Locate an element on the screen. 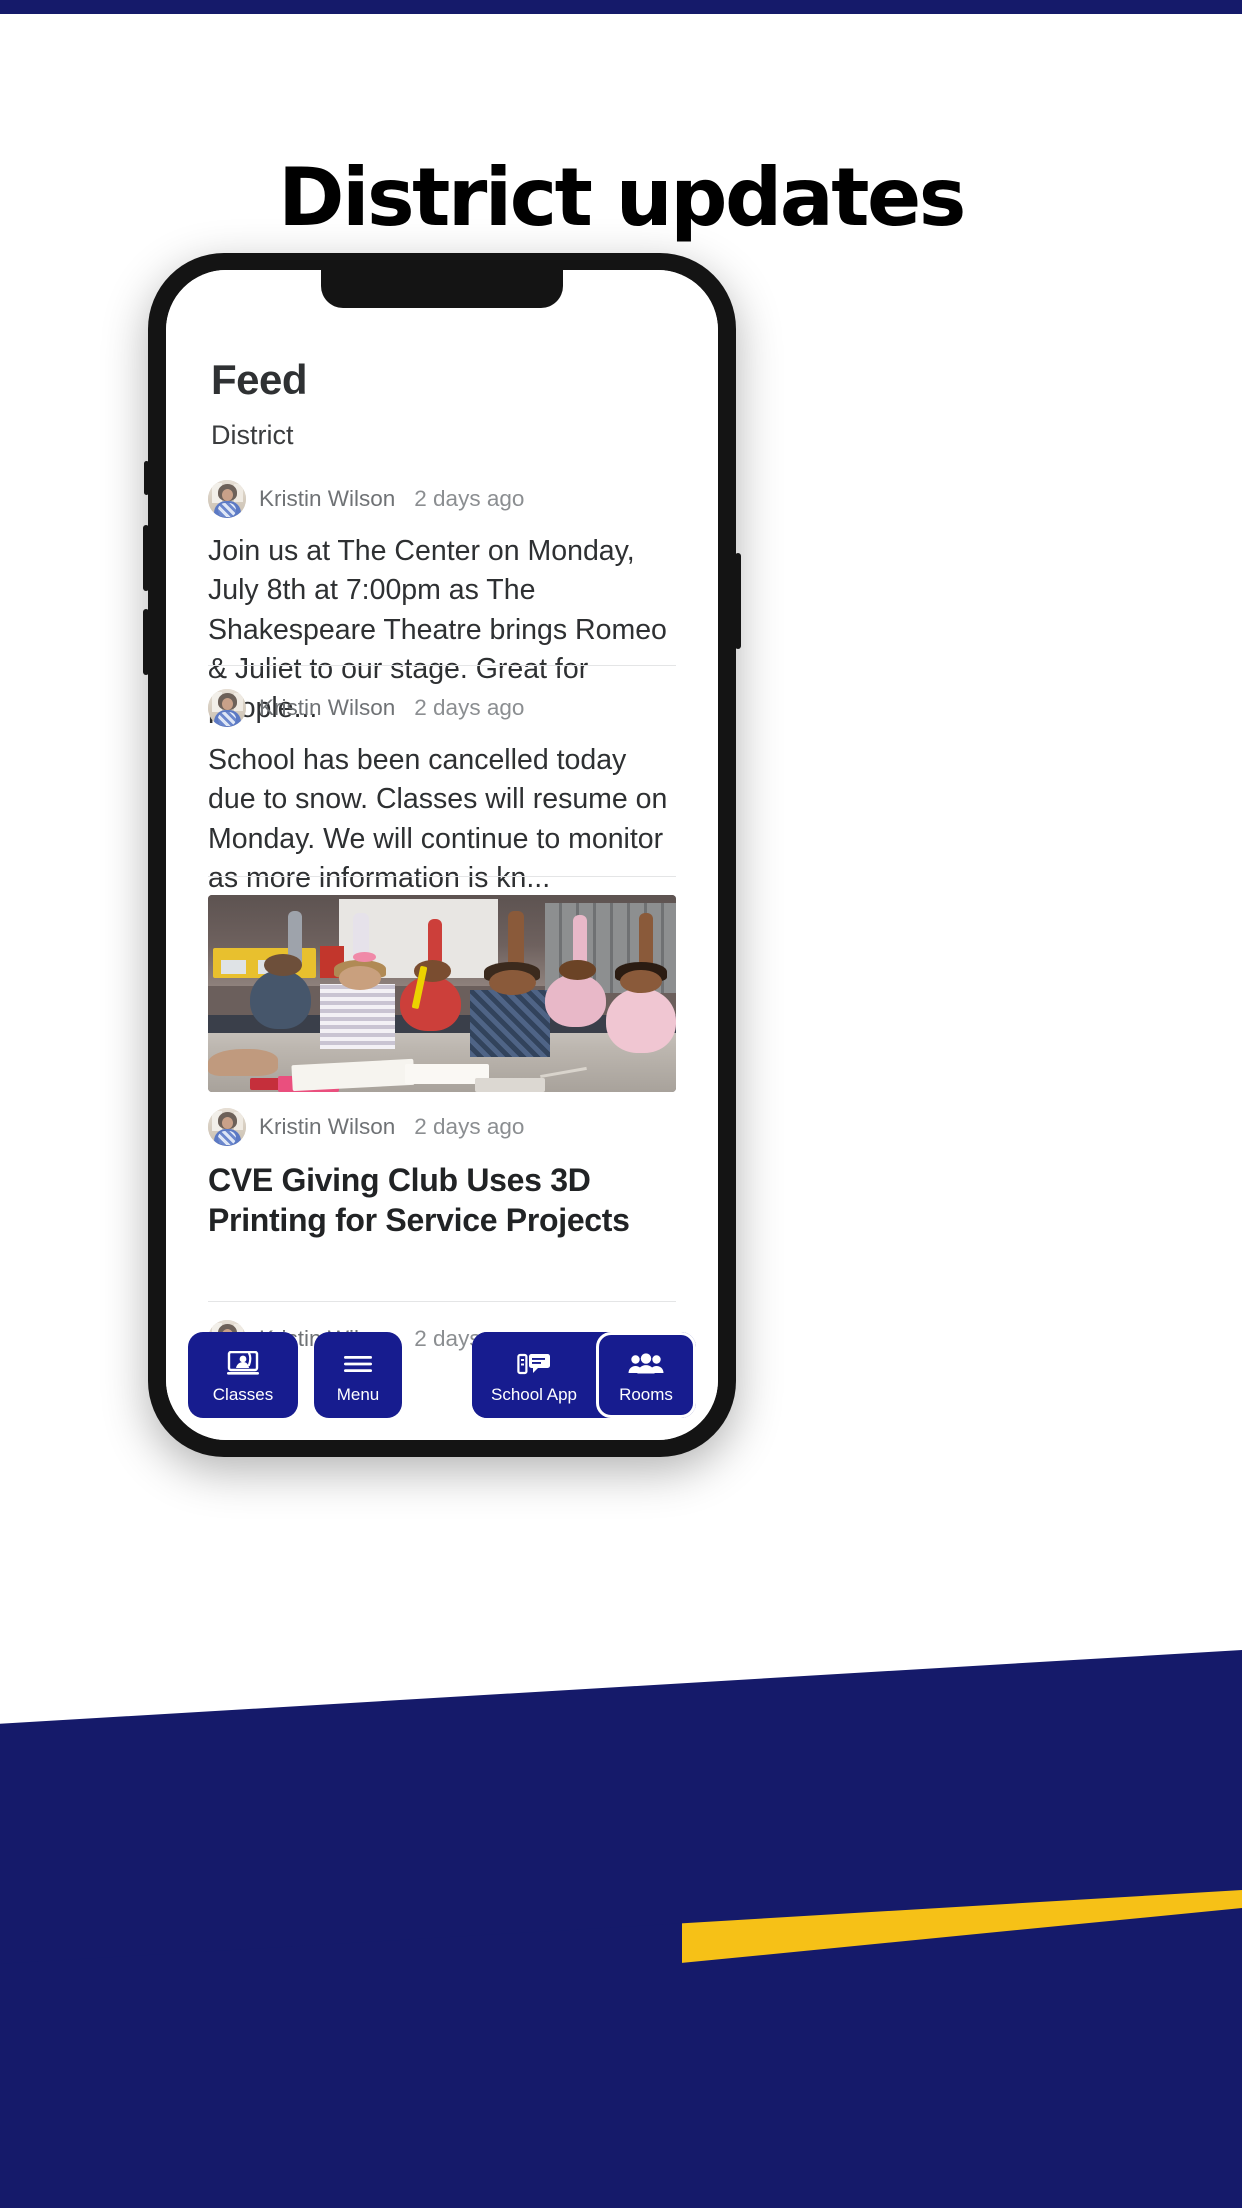  nav-button-classes: Classes is located at coordinates (243, 1375).